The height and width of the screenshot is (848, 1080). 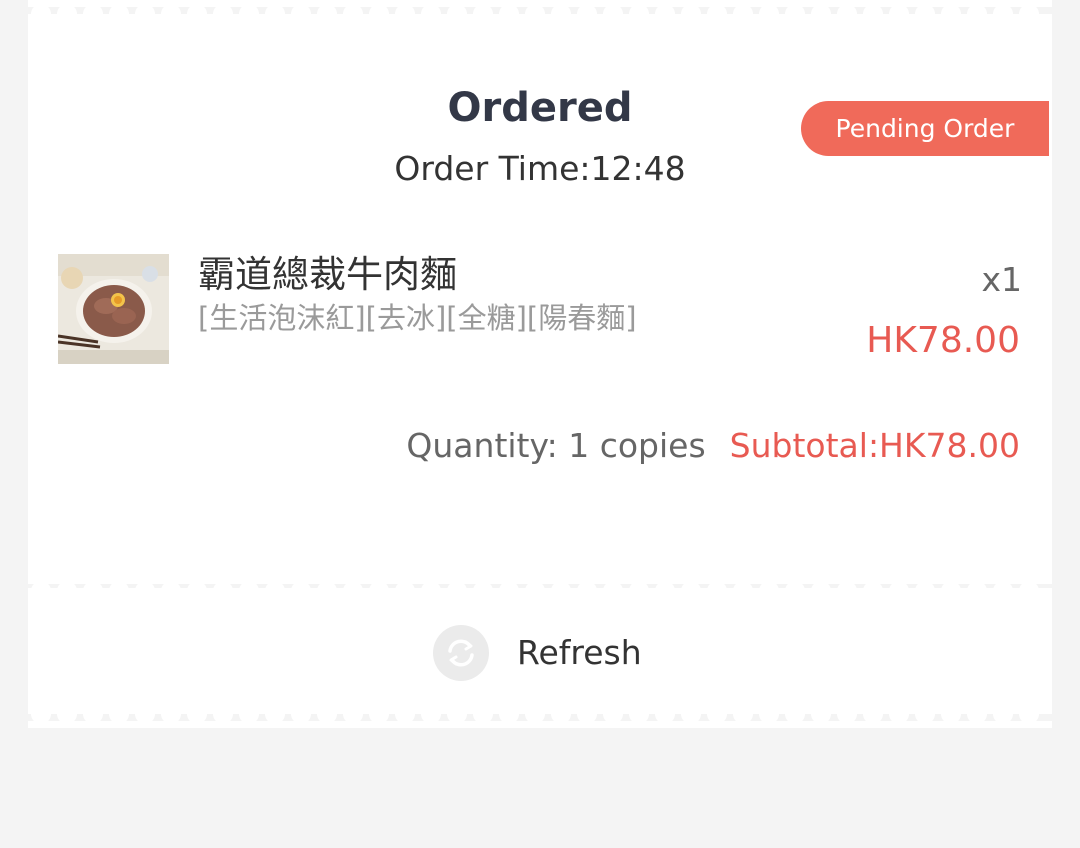 What do you see at coordinates (943, 340) in the screenshot?
I see `item-price: HK78.00` at bounding box center [943, 340].